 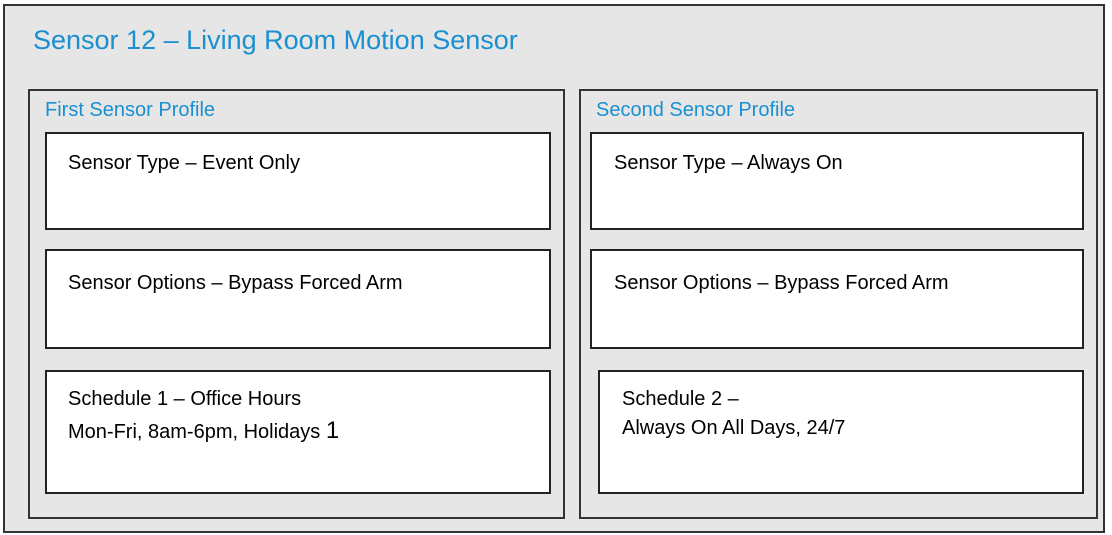 I want to click on first-schedule-line1: Schedule 1 – Office Hours, so click(x=185, y=399).